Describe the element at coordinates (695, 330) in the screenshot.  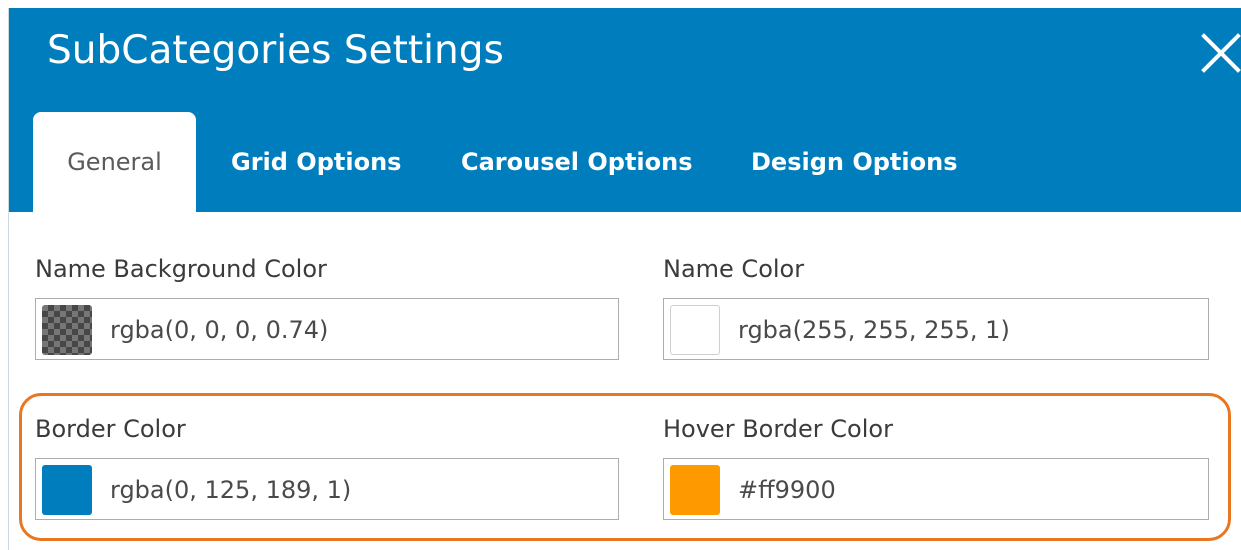
I see `name-color-swatch` at that location.